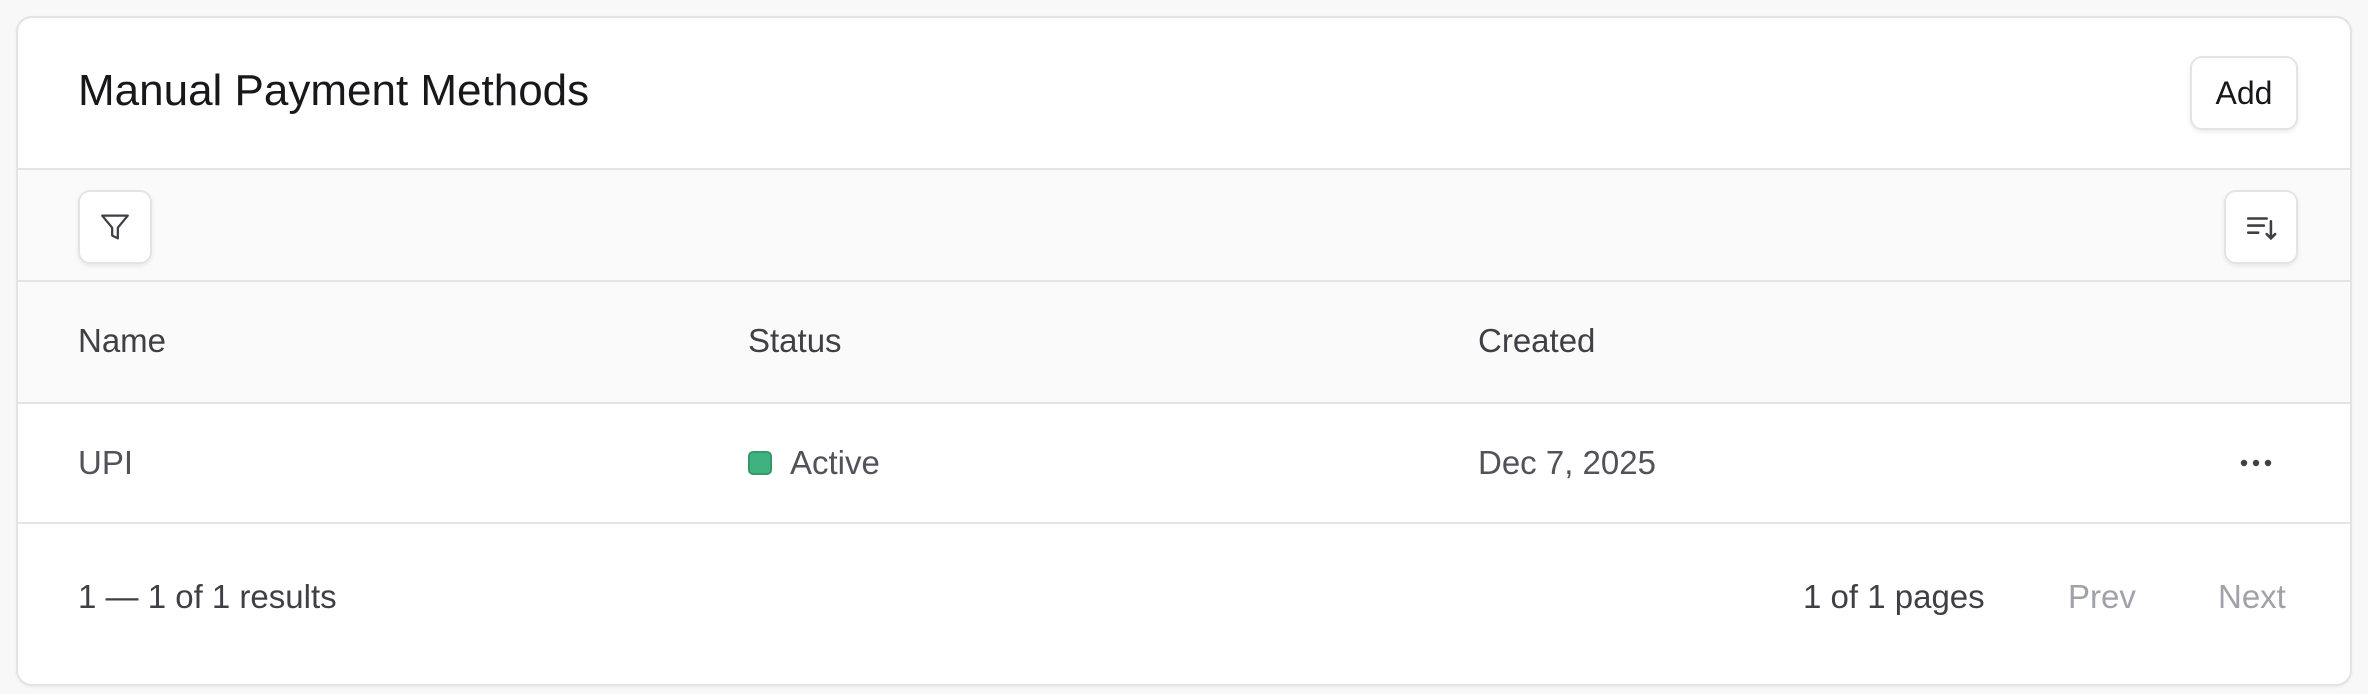  I want to click on cell-created: Dec 7, 2025, so click(1567, 462).